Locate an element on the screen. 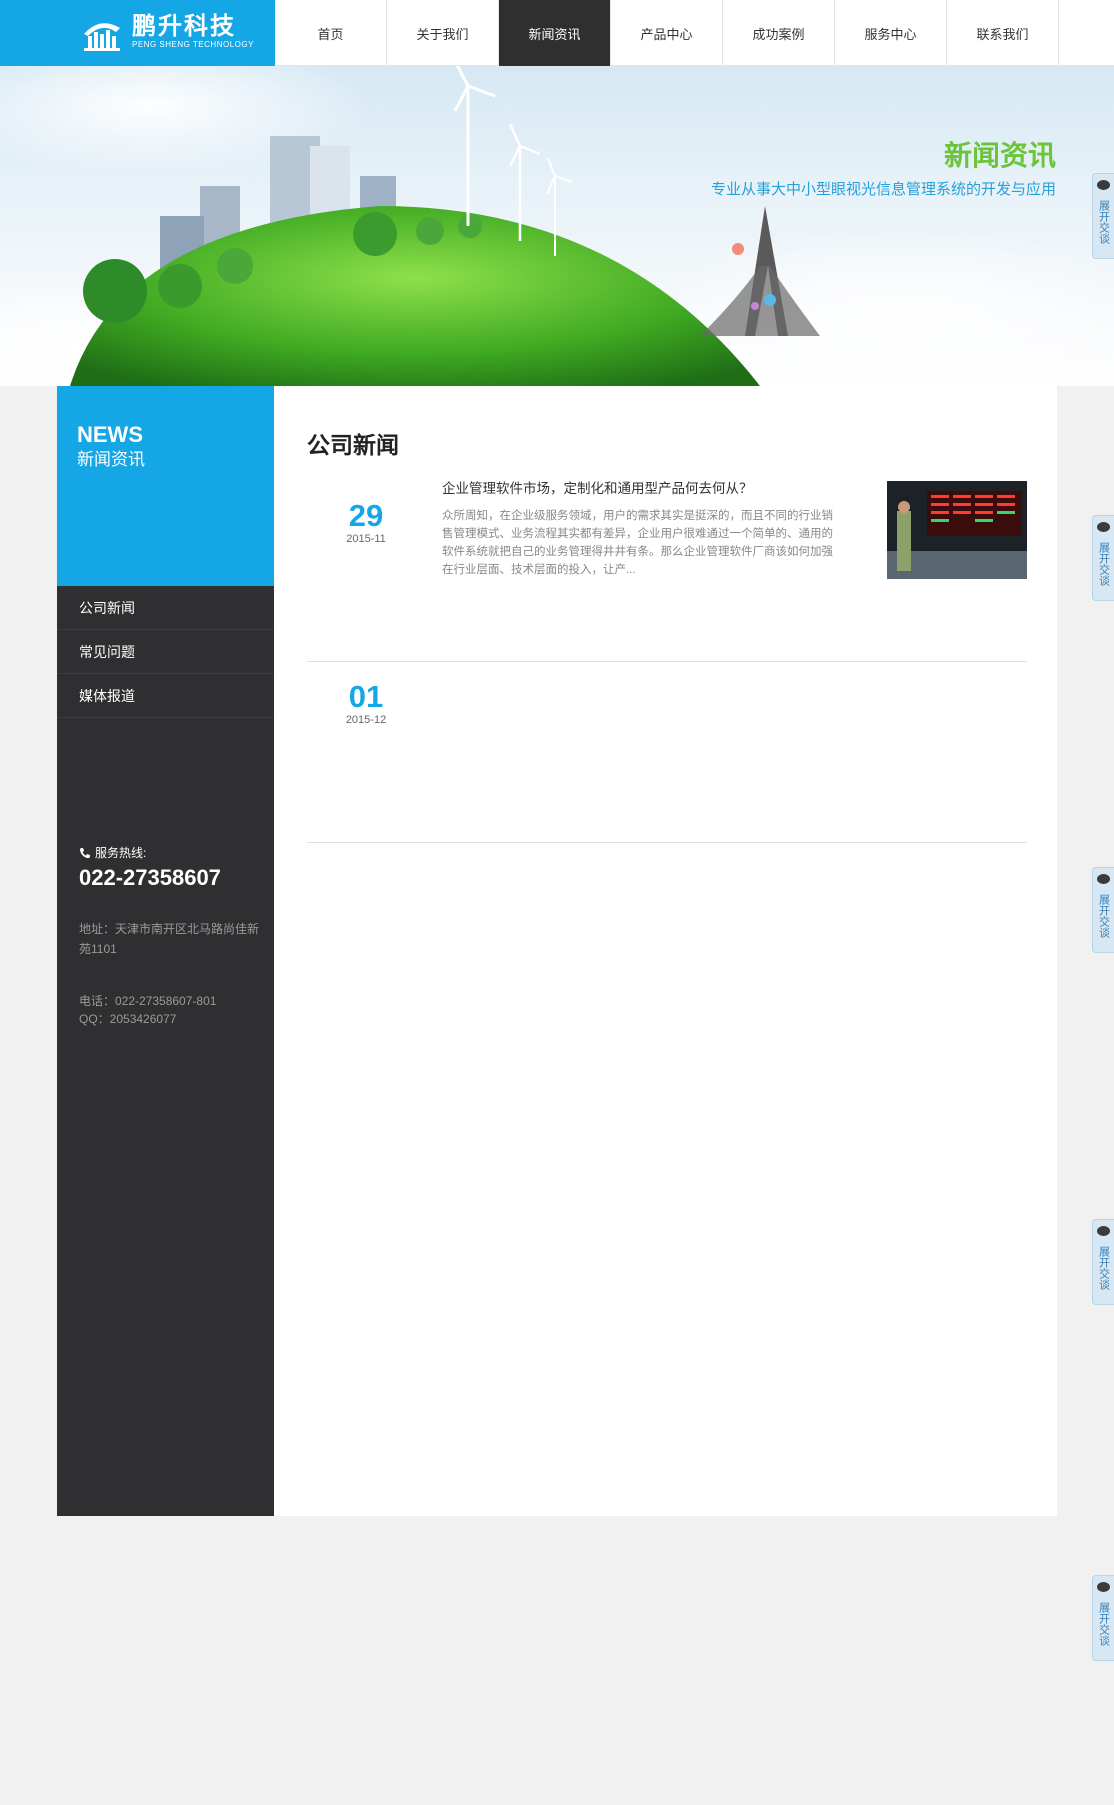 Image resolution: width=1114 pixels, height=1805 pixels. qq-text: QQ：2053426077 is located at coordinates (128, 1019).